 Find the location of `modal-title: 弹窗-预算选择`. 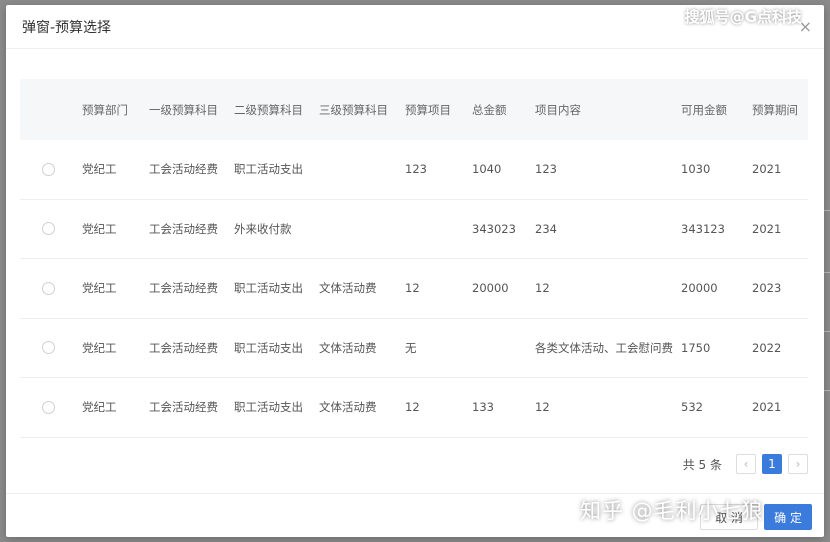

modal-title: 弹窗-预算选择 is located at coordinates (67, 27).